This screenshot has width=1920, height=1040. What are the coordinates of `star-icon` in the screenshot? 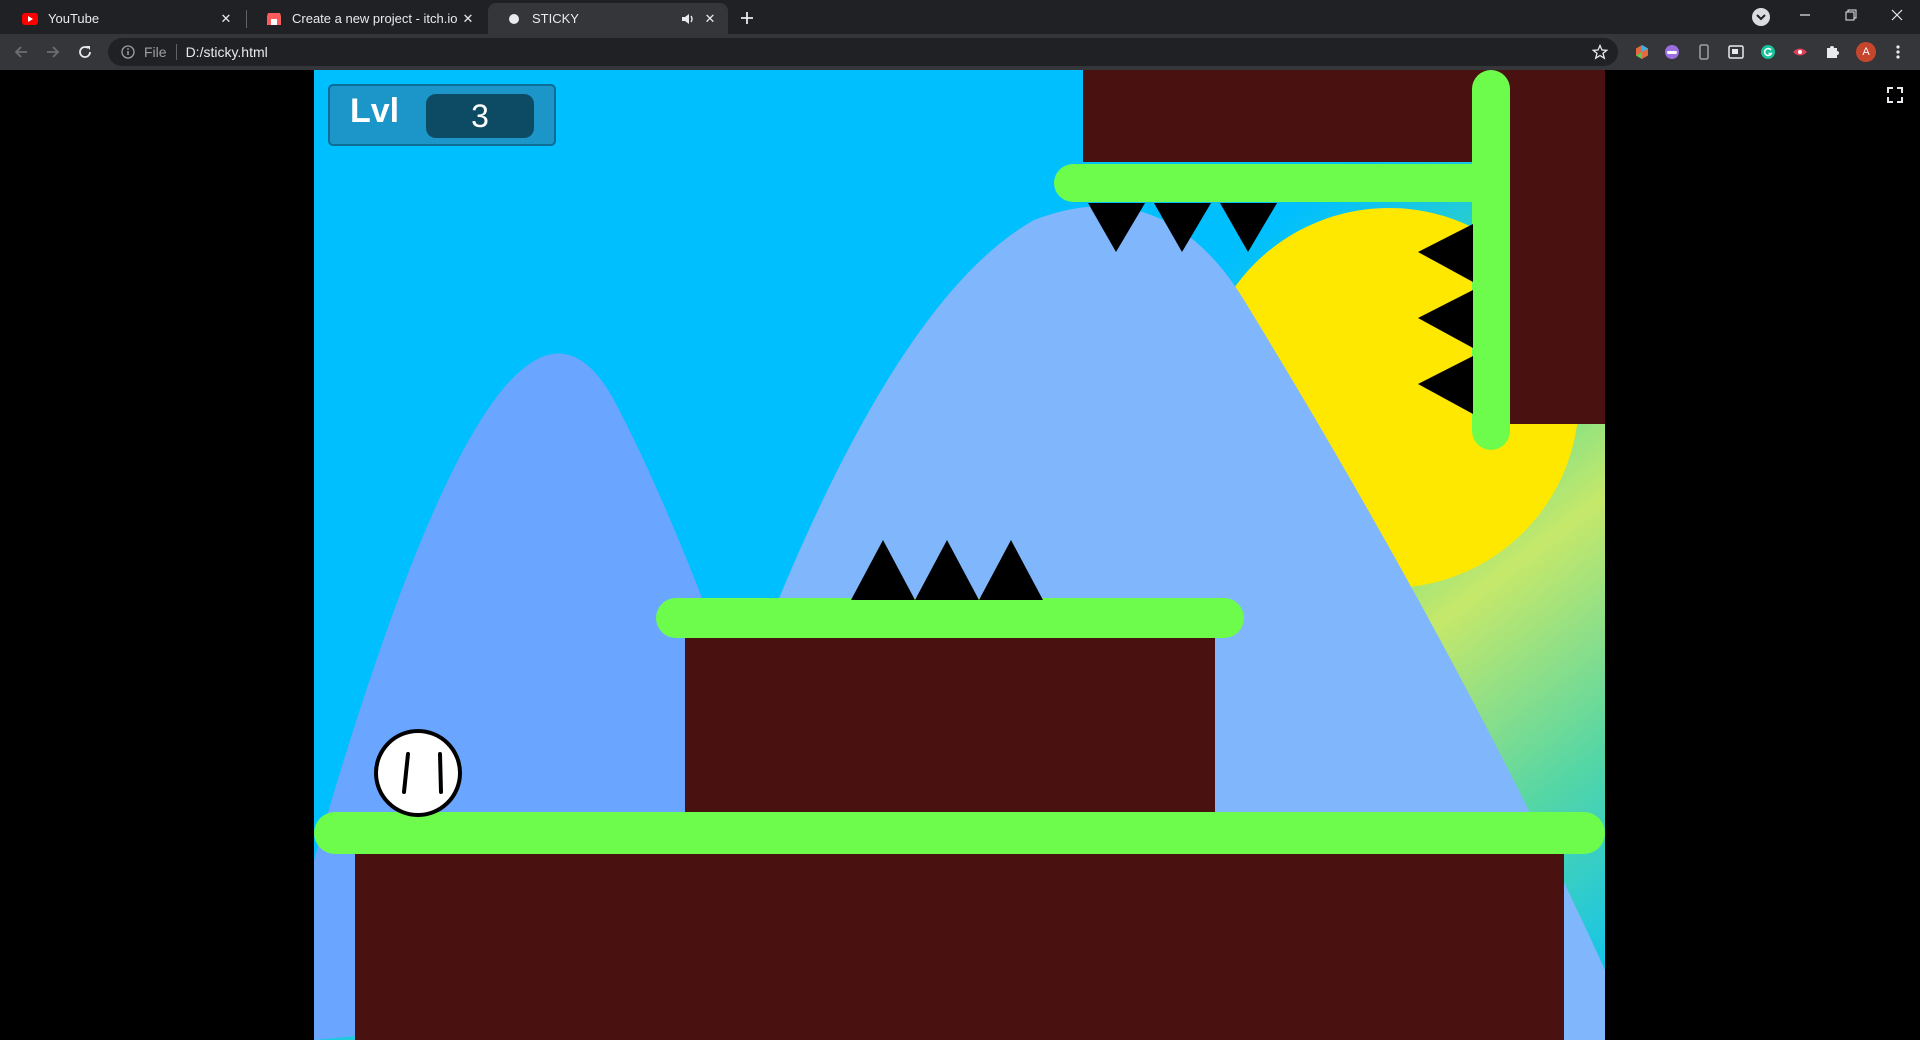 It's located at (1600, 51).